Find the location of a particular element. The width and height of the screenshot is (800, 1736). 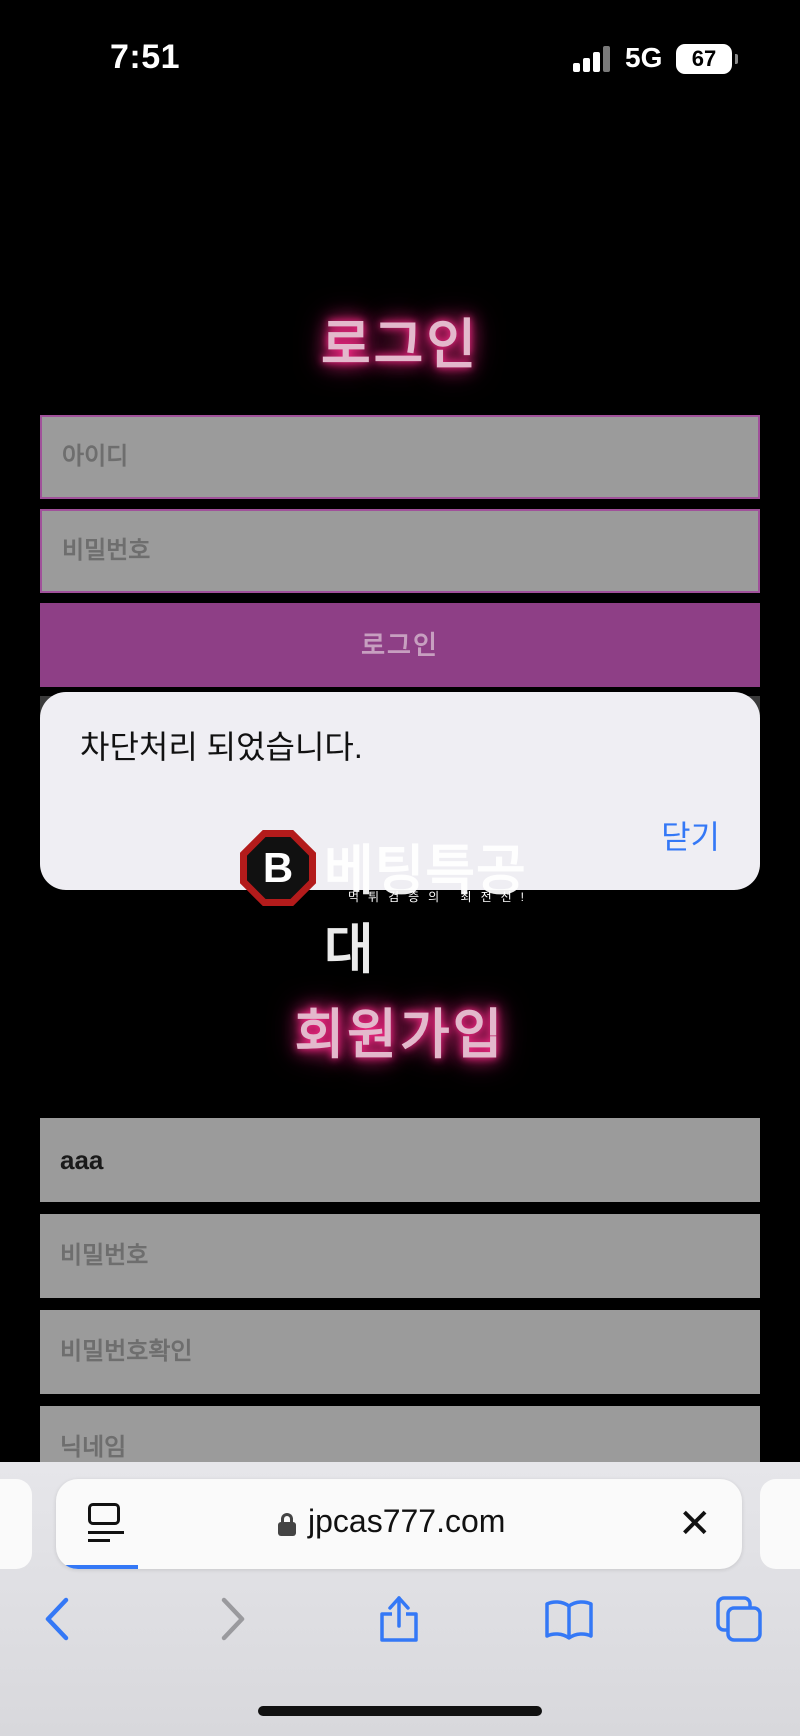

status-bar: 7:51 5G 67 is located at coordinates (400, 55).